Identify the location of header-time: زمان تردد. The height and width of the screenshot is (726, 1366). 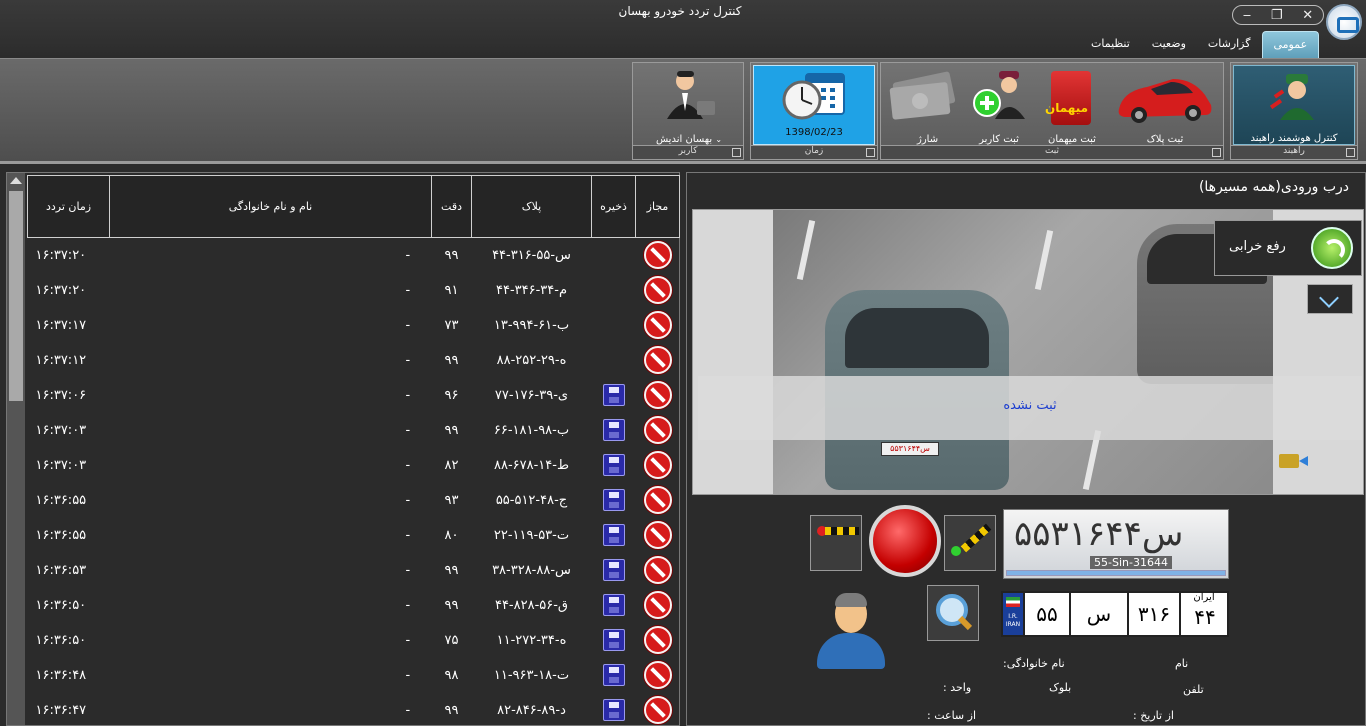
(68, 206).